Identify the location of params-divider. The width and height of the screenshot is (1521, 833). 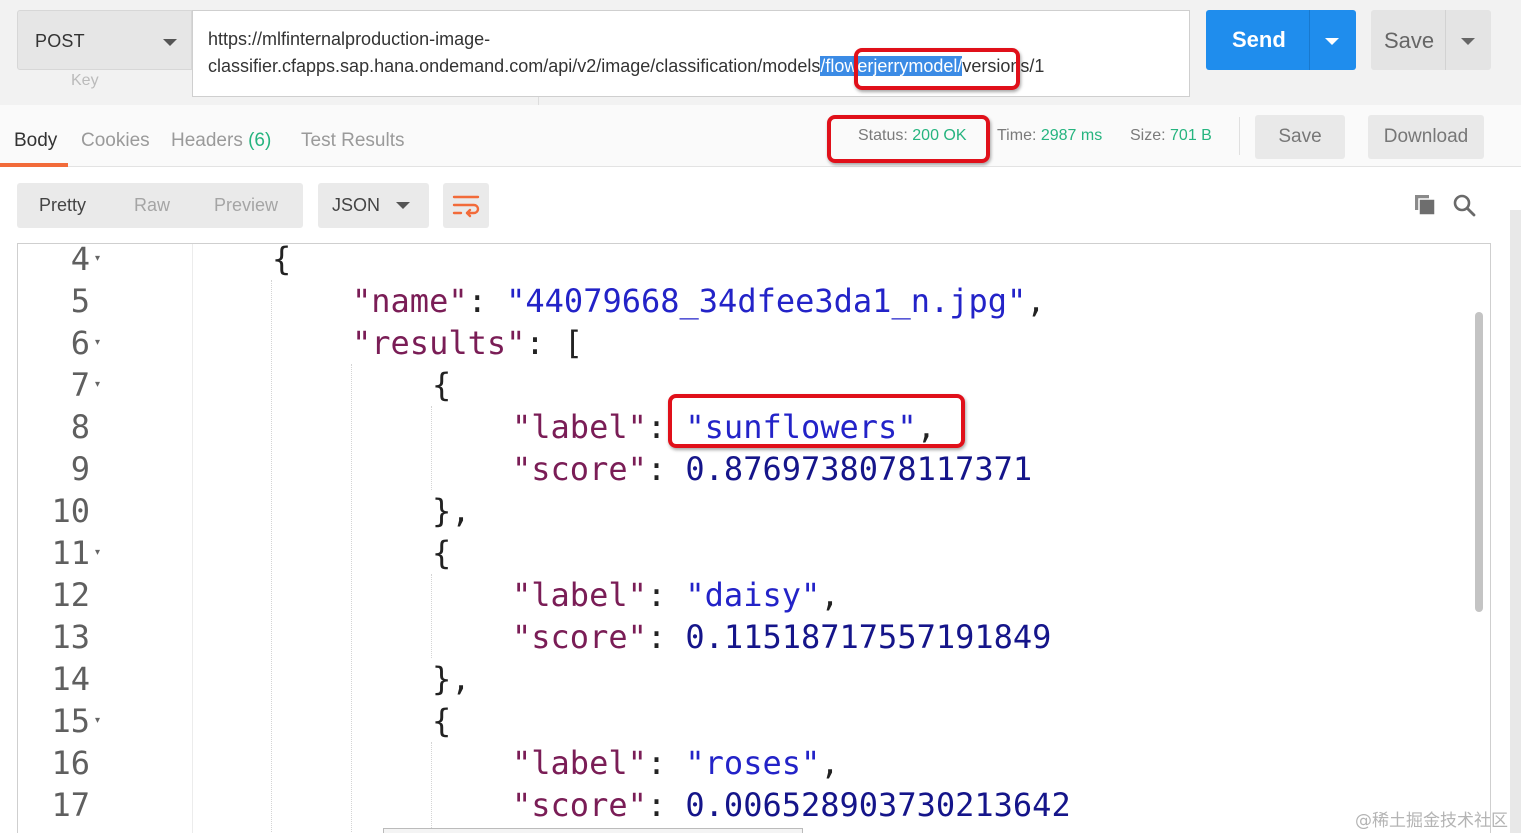
(538, 101).